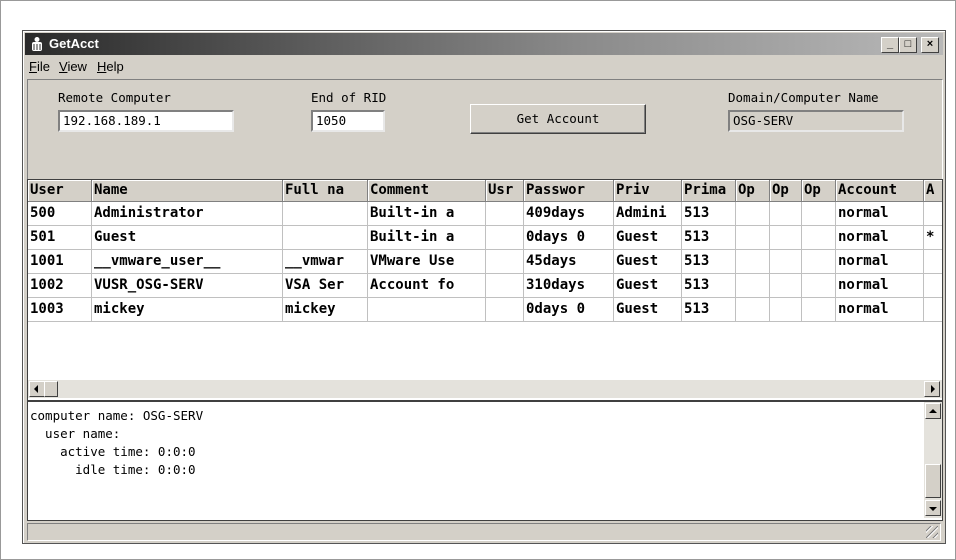  Describe the element at coordinates (146, 121) in the screenshot. I see `remote-computer-input: 192.168.189.1` at that location.